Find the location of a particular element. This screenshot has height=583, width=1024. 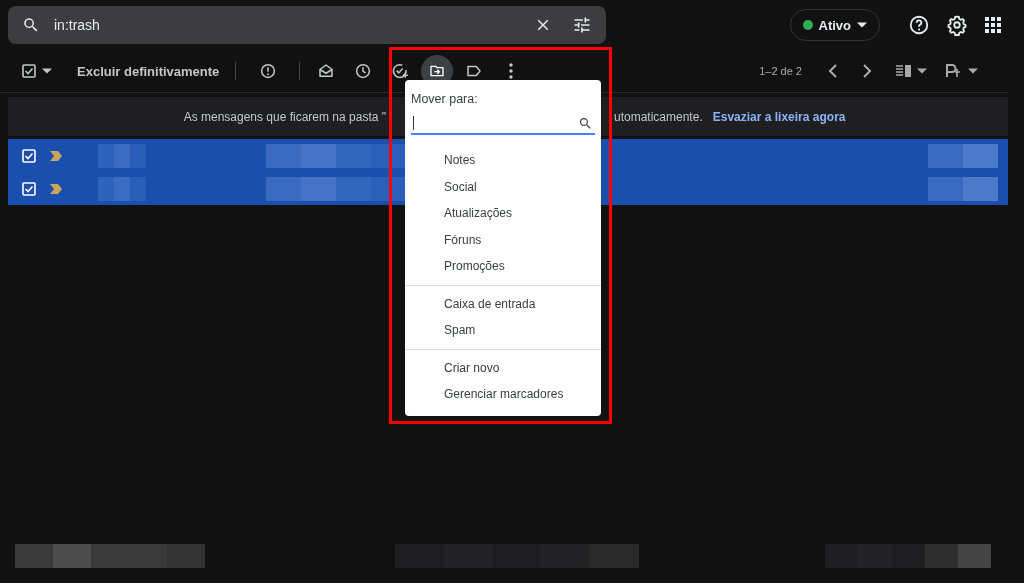

pagination-count: 1–2 de 2 is located at coordinates (780, 71).